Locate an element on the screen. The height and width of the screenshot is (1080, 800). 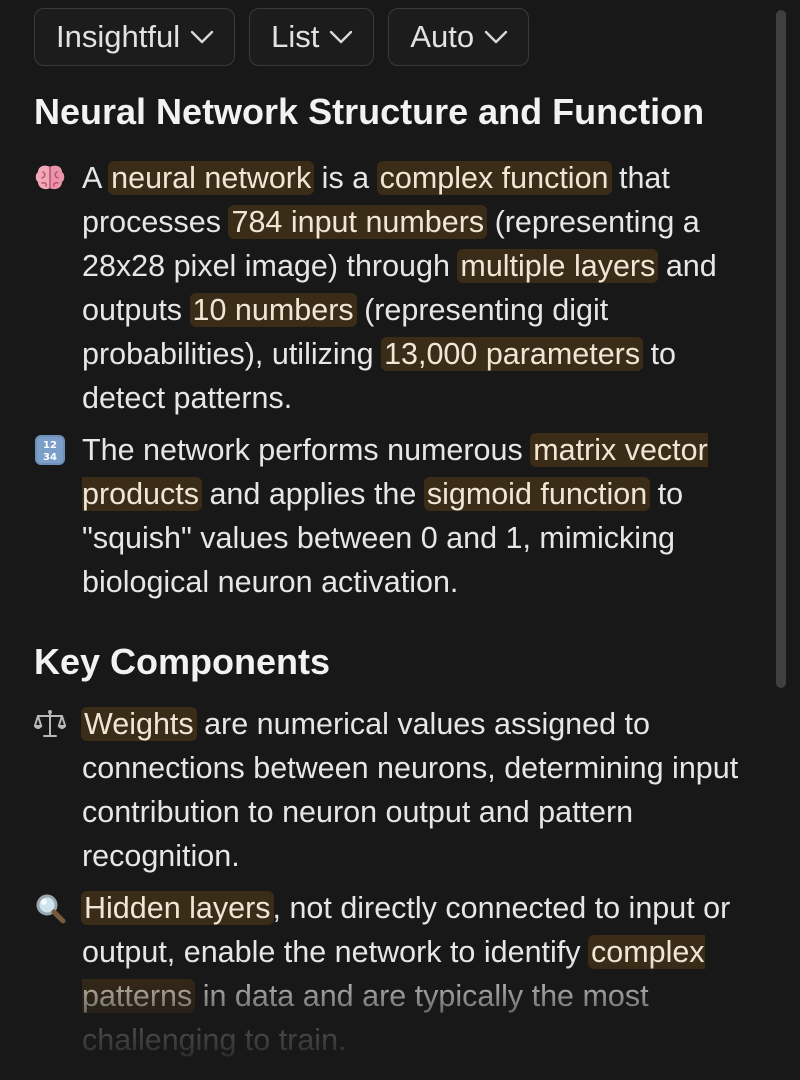
tone-dropdown: Insightful is located at coordinates (135, 37).